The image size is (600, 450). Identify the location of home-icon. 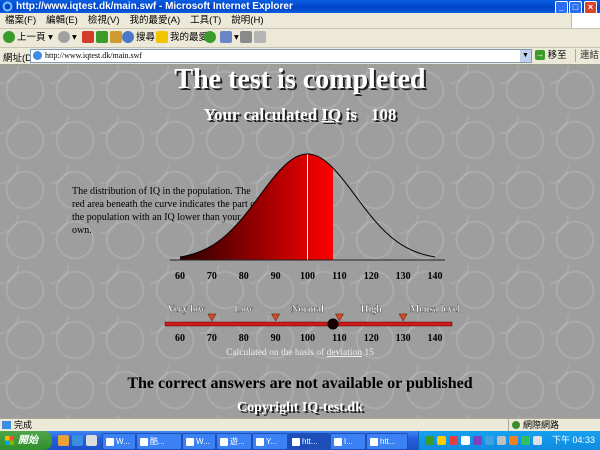
(116, 37).